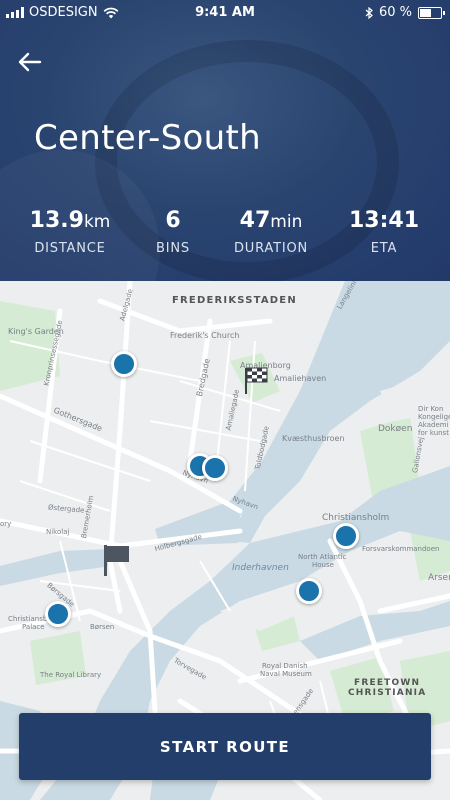 This screenshot has height=800, width=450. I want to click on stat-label: BINS, so click(173, 248).